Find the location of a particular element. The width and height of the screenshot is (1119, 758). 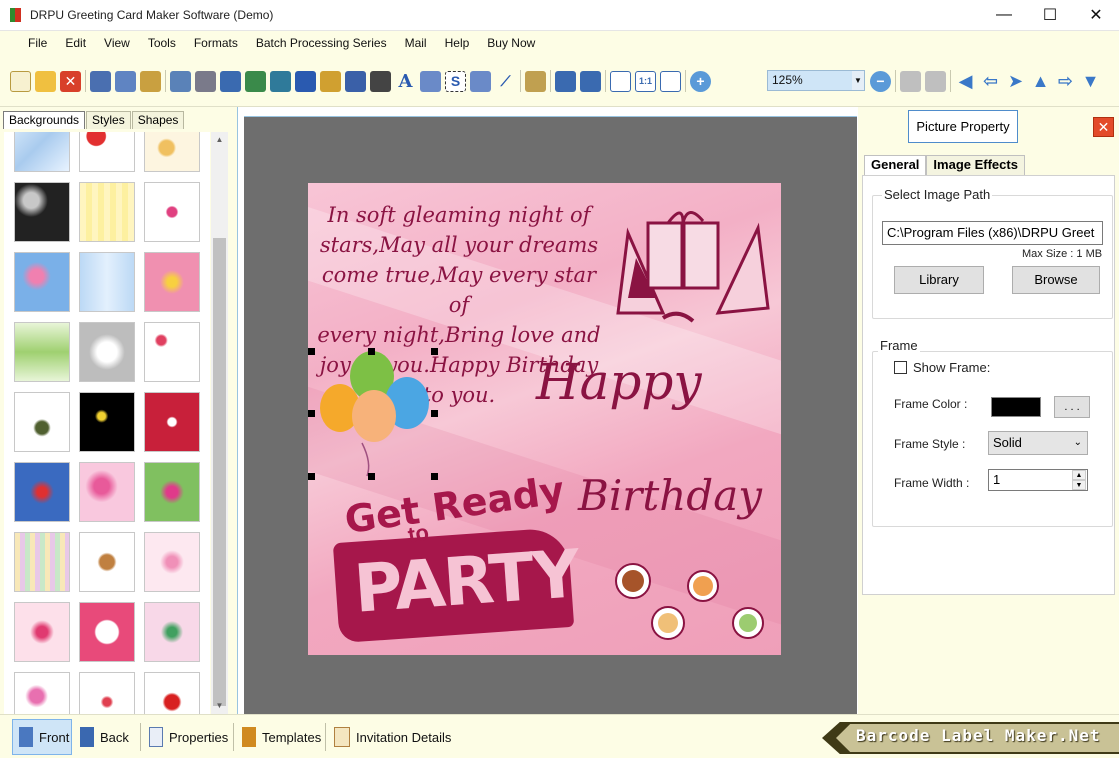

properties-icon is located at coordinates (180, 81).